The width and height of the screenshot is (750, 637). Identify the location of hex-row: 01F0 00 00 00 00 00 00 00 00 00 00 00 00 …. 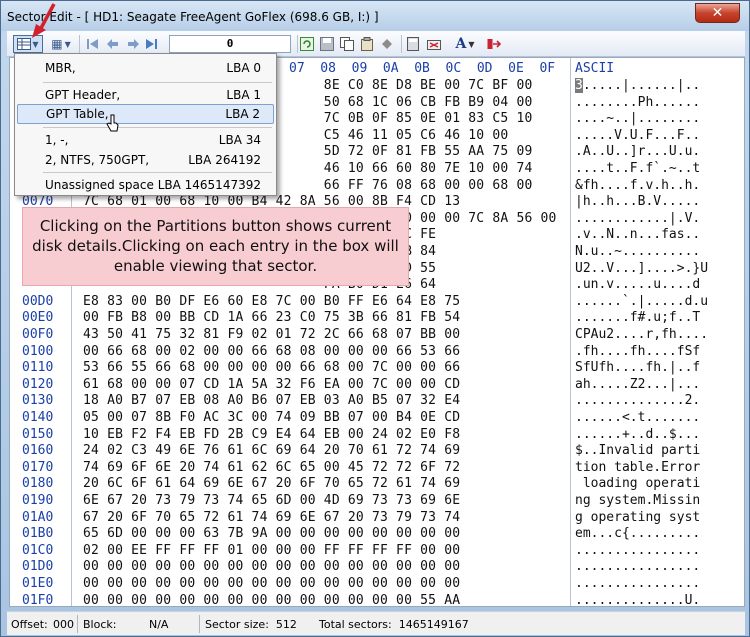
(377, 599).